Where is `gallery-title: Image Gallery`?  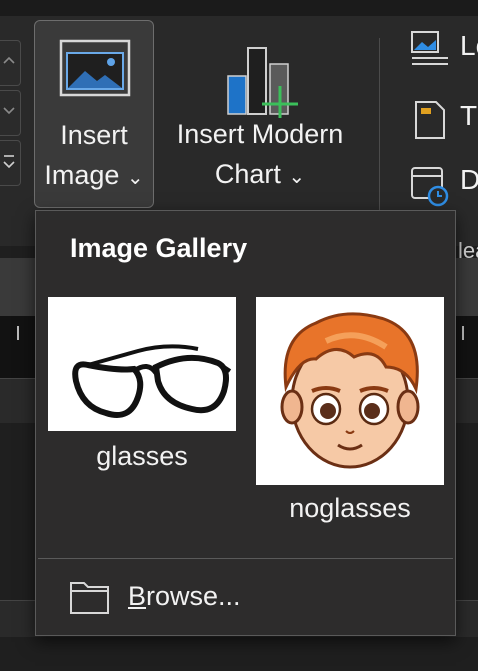 gallery-title: Image Gallery is located at coordinates (159, 248).